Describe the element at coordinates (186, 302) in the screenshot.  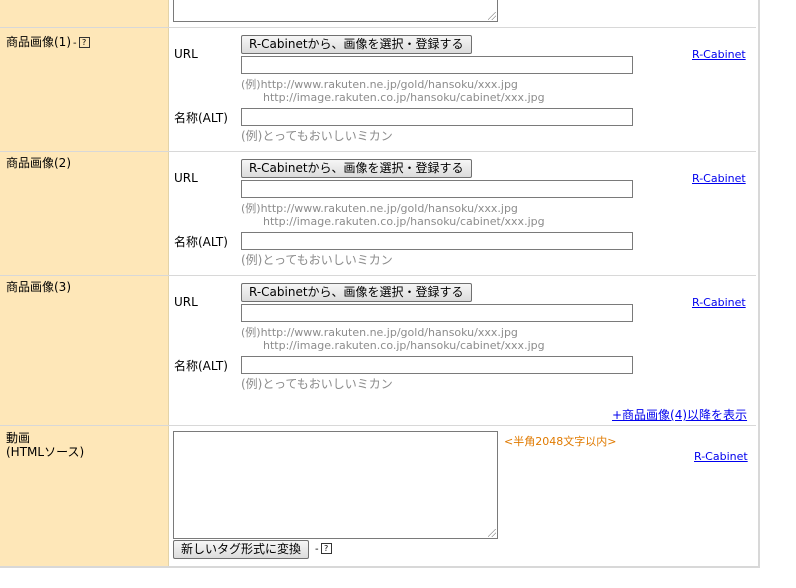
I see `image-3-url-label: URL` at that location.